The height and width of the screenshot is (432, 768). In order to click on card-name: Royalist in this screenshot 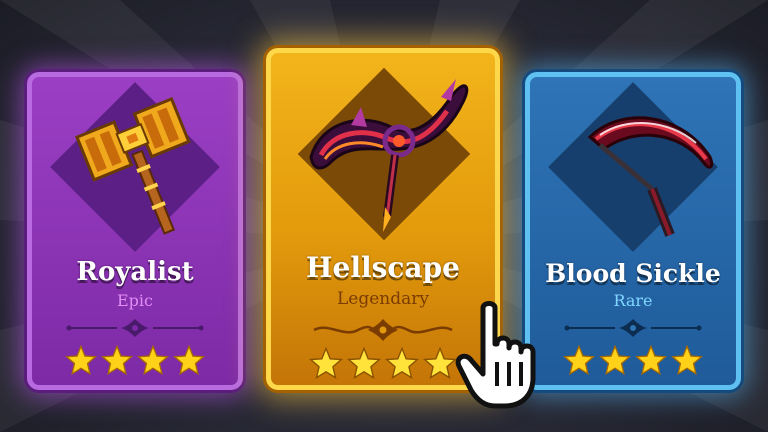, I will do `click(135, 272)`.